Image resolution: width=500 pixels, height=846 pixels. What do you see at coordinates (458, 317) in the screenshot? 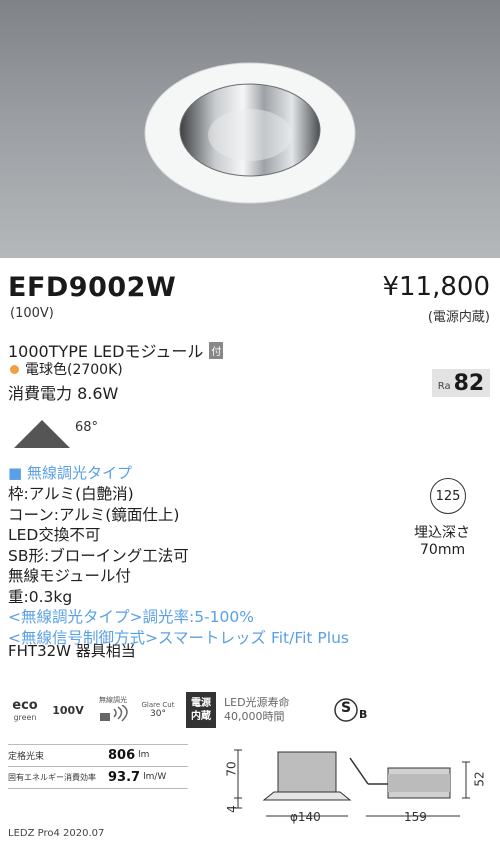
I see `price-note: (電源内蔵)` at bounding box center [458, 317].